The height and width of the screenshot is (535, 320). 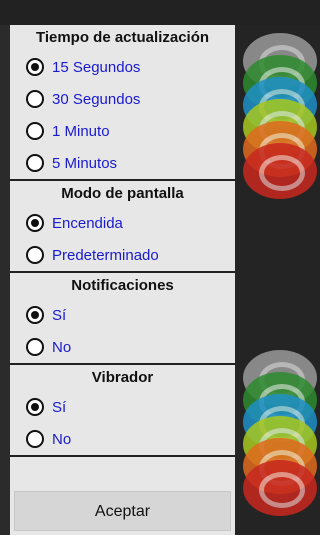 I want to click on section-notifications: Notificaciones Sí No, so click(x=122, y=319).